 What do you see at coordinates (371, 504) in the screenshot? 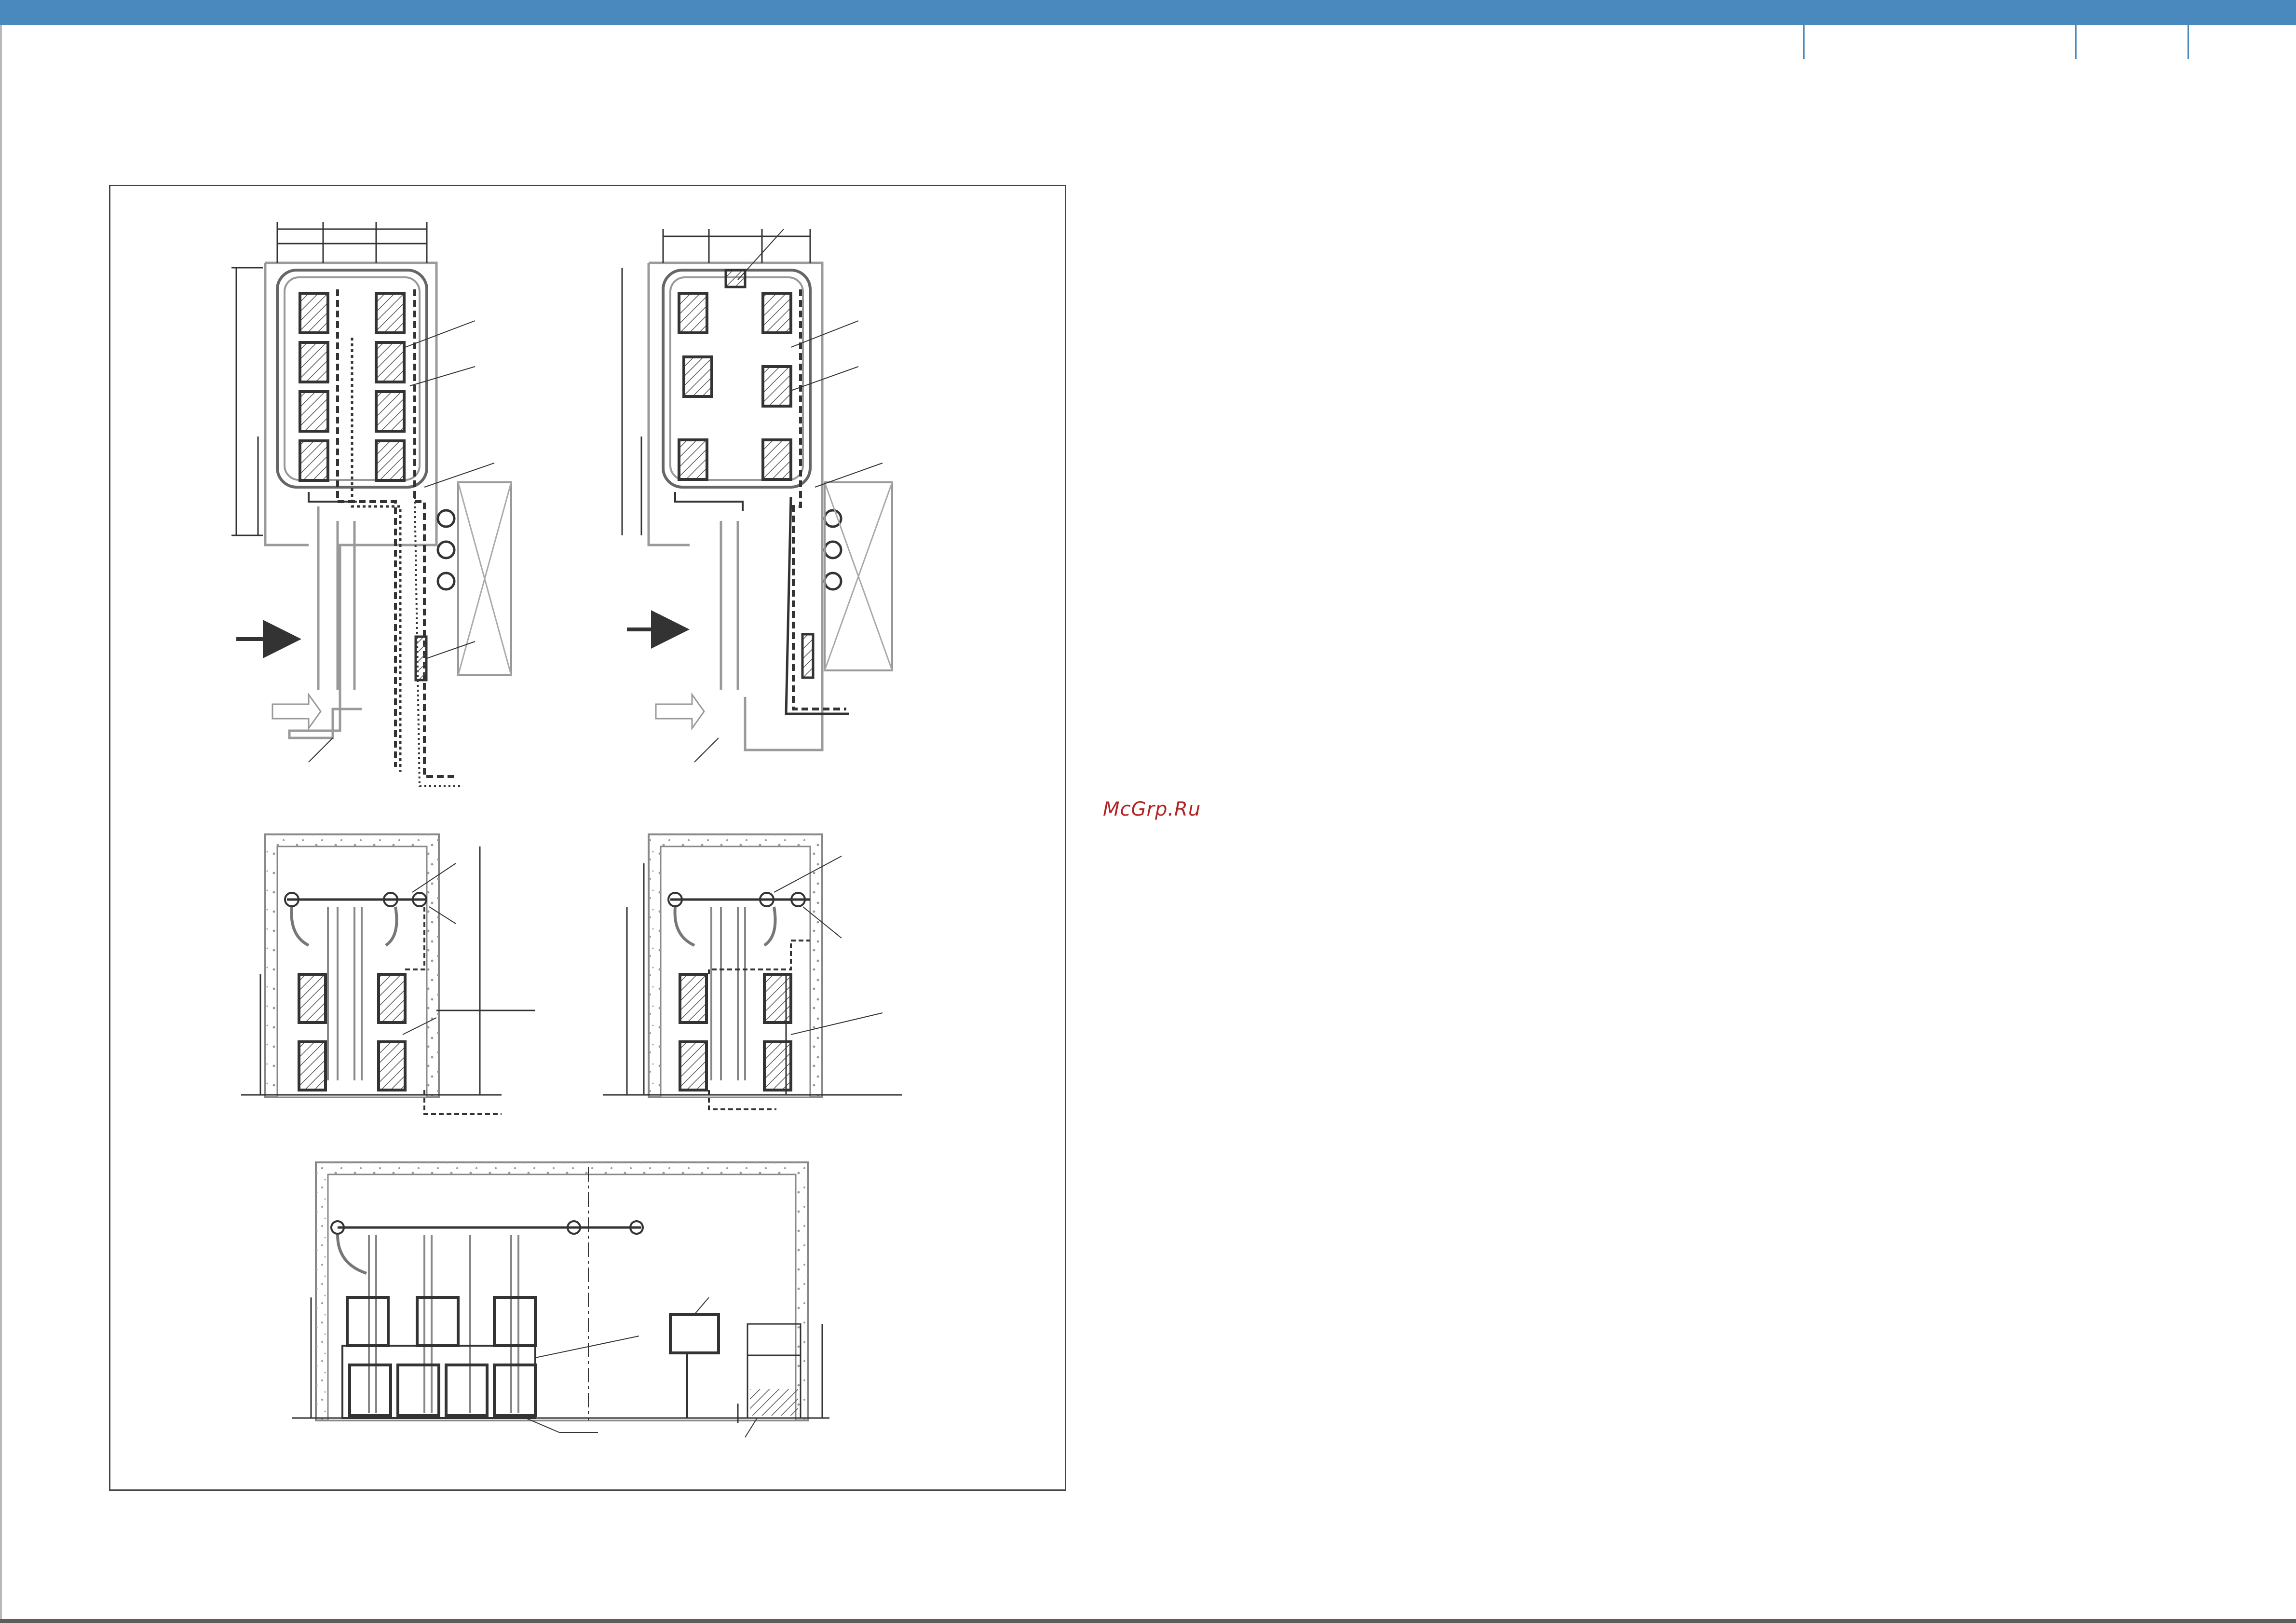
I see `plan-view-left` at bounding box center [371, 504].